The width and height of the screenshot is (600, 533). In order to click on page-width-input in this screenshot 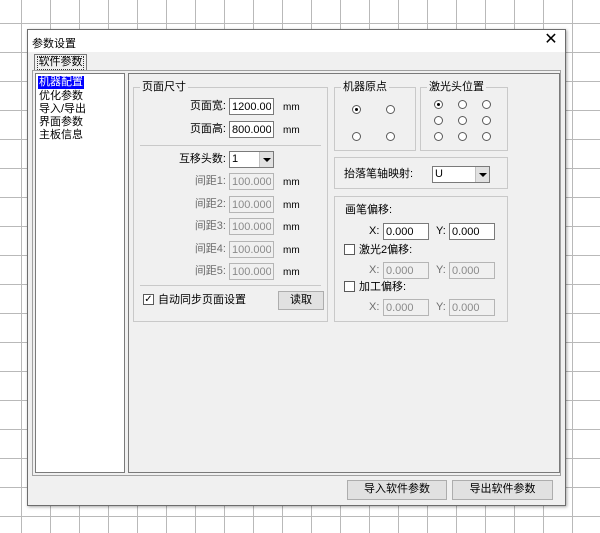, I will do `click(251, 106)`.